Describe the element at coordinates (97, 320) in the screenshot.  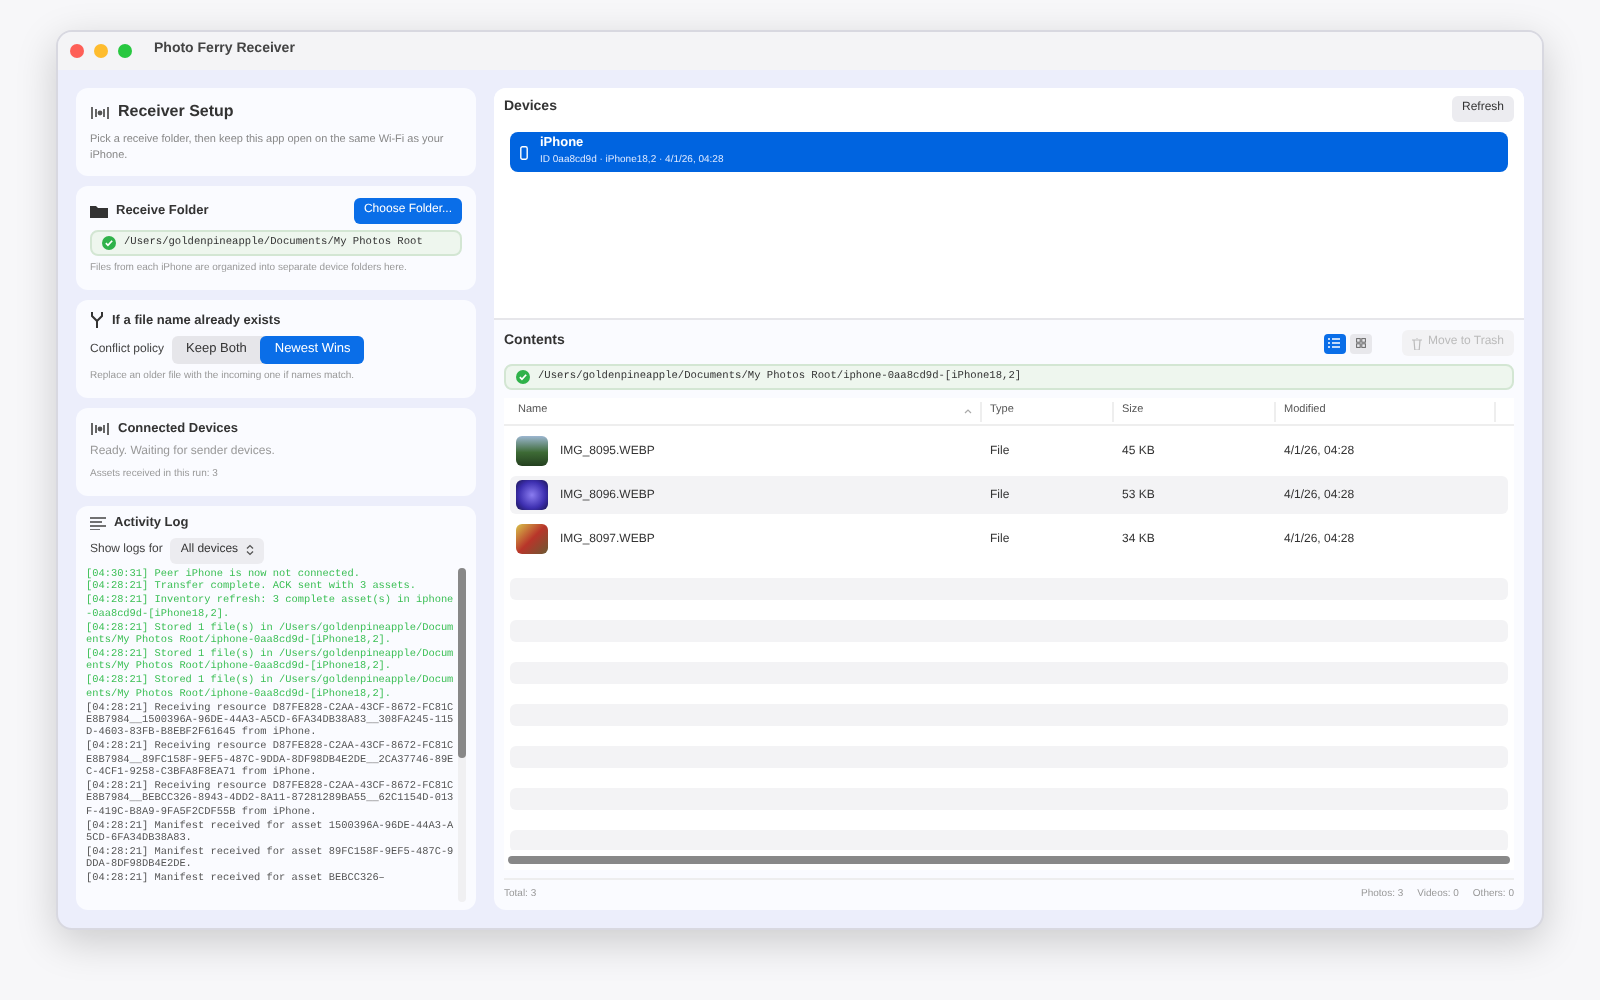
I see `merge-icon` at that location.